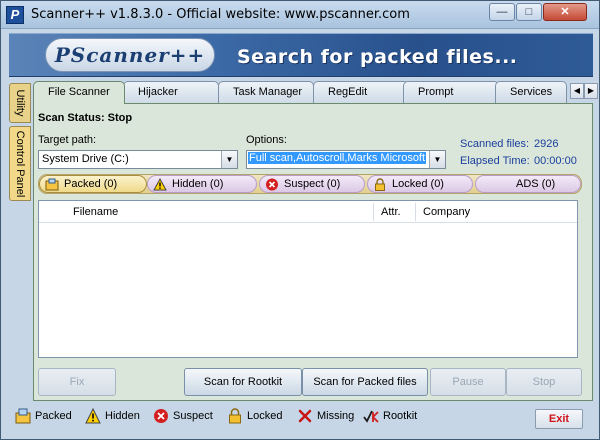 The image size is (600, 440). I want to click on target-path-select: System Drive (C:) ▼, so click(138, 159).